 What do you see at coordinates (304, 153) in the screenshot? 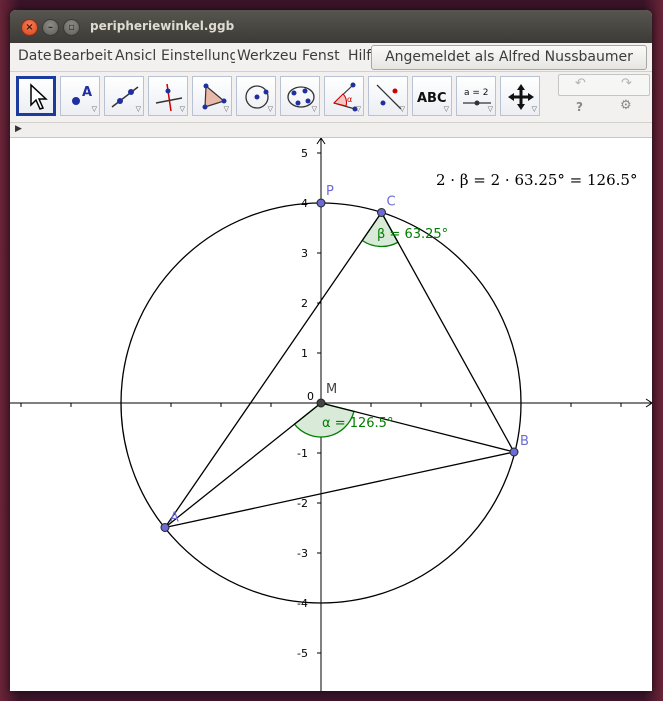
I see `y-tick-label: 5` at bounding box center [304, 153].